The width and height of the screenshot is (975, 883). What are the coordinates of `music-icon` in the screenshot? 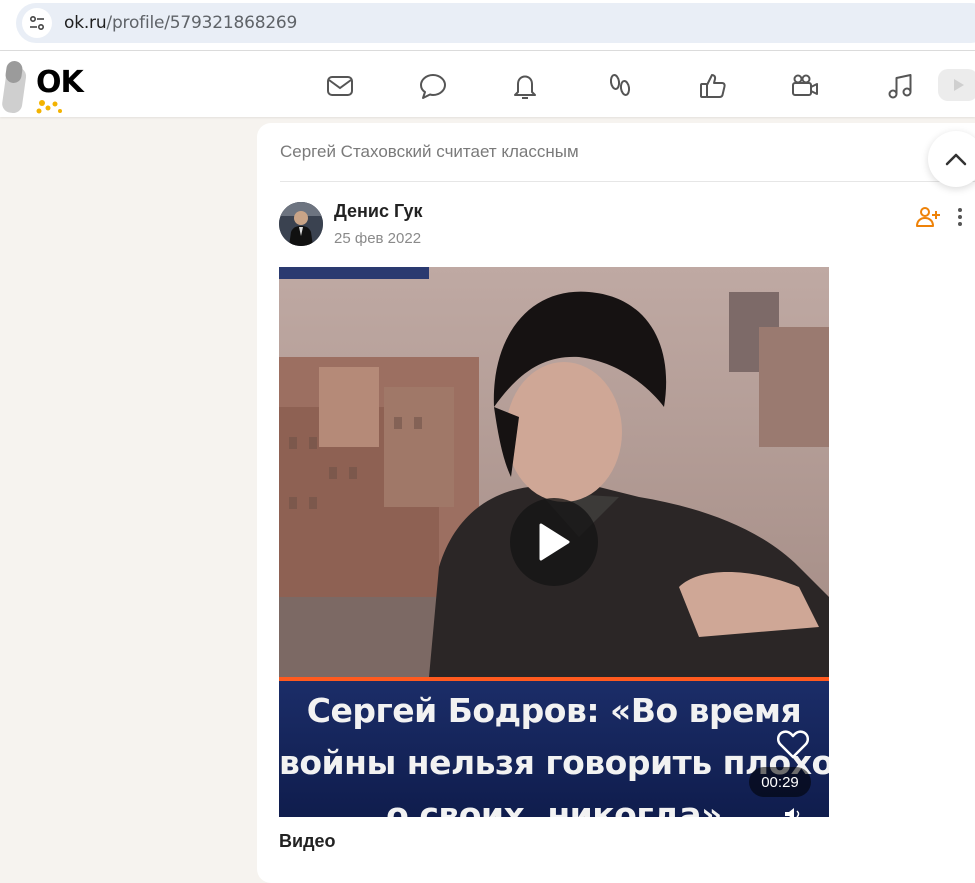 It's located at (900, 86).